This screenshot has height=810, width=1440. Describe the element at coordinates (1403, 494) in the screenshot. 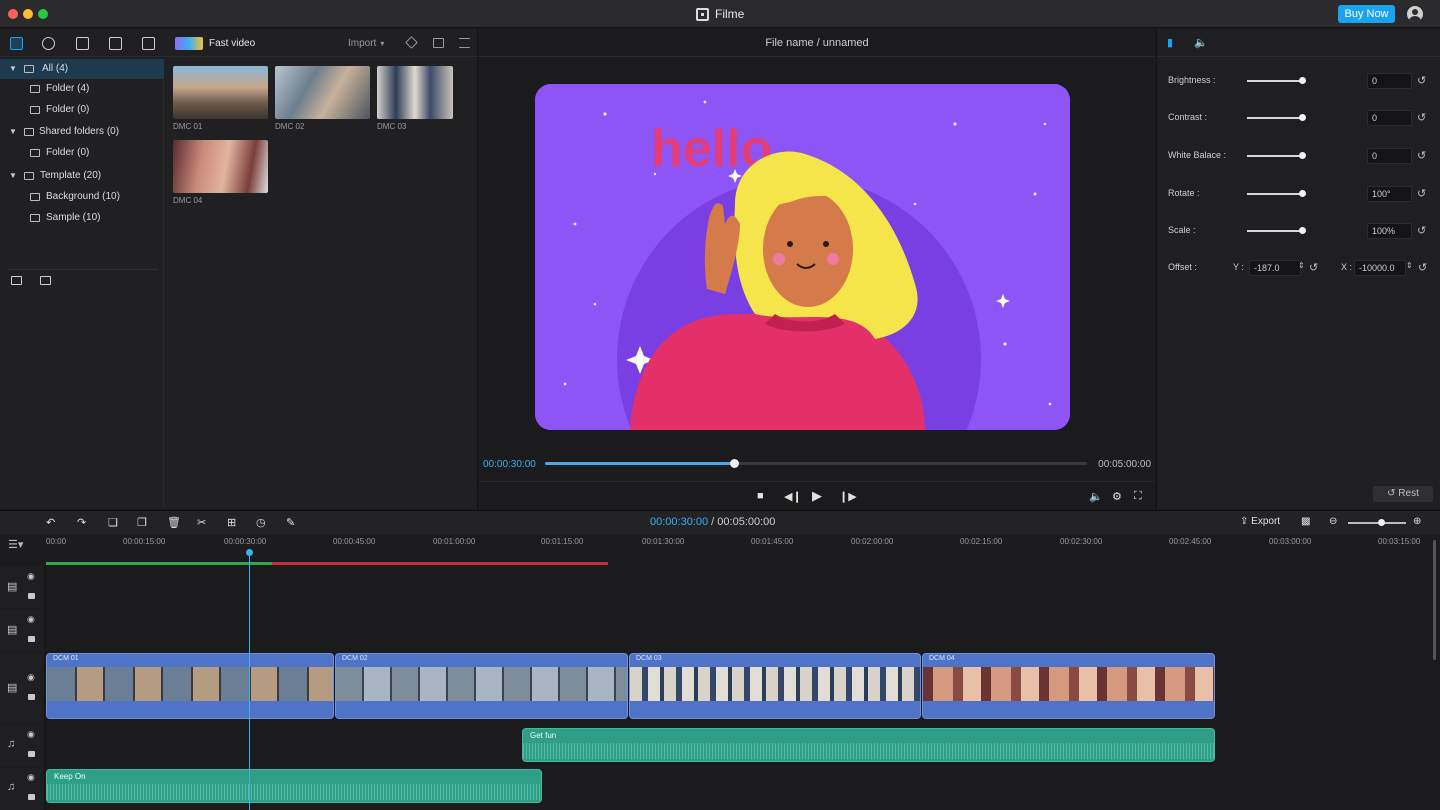

I see `rest-button: ↺ Rest` at that location.